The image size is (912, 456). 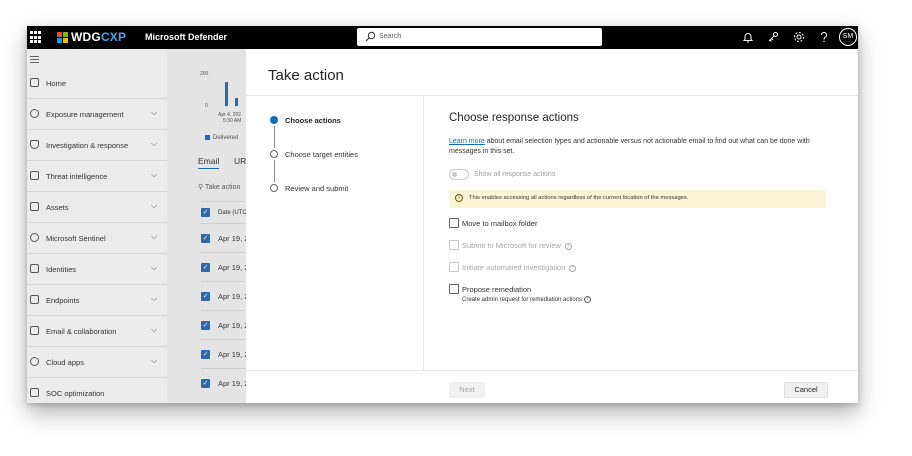 I want to click on step-indicator-active, so click(x=274, y=120).